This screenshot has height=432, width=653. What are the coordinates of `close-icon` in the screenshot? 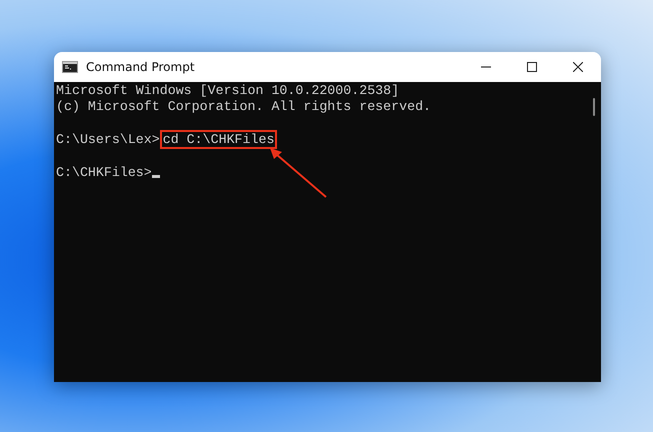 It's located at (578, 67).